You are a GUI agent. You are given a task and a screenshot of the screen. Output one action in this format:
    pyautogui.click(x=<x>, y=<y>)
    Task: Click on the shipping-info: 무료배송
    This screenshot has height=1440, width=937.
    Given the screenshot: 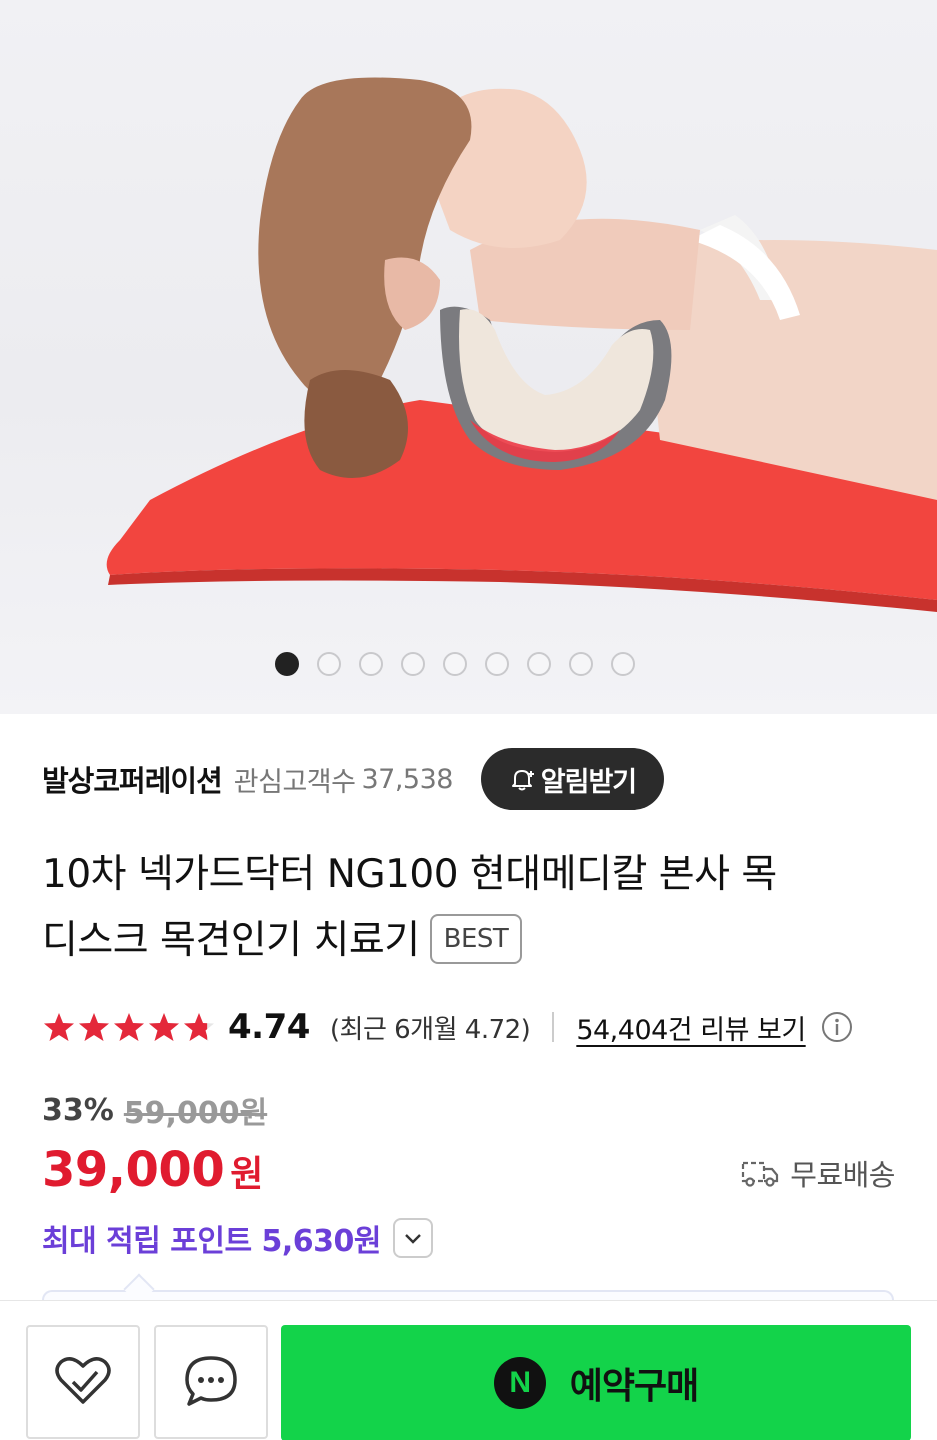 What is the action you would take?
    pyautogui.click(x=817, y=1173)
    